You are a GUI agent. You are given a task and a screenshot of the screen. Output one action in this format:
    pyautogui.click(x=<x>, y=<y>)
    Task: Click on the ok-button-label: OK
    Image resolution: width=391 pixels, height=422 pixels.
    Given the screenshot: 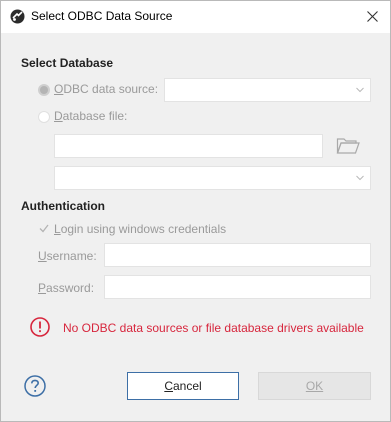 What is the action you would take?
    pyautogui.click(x=314, y=386)
    